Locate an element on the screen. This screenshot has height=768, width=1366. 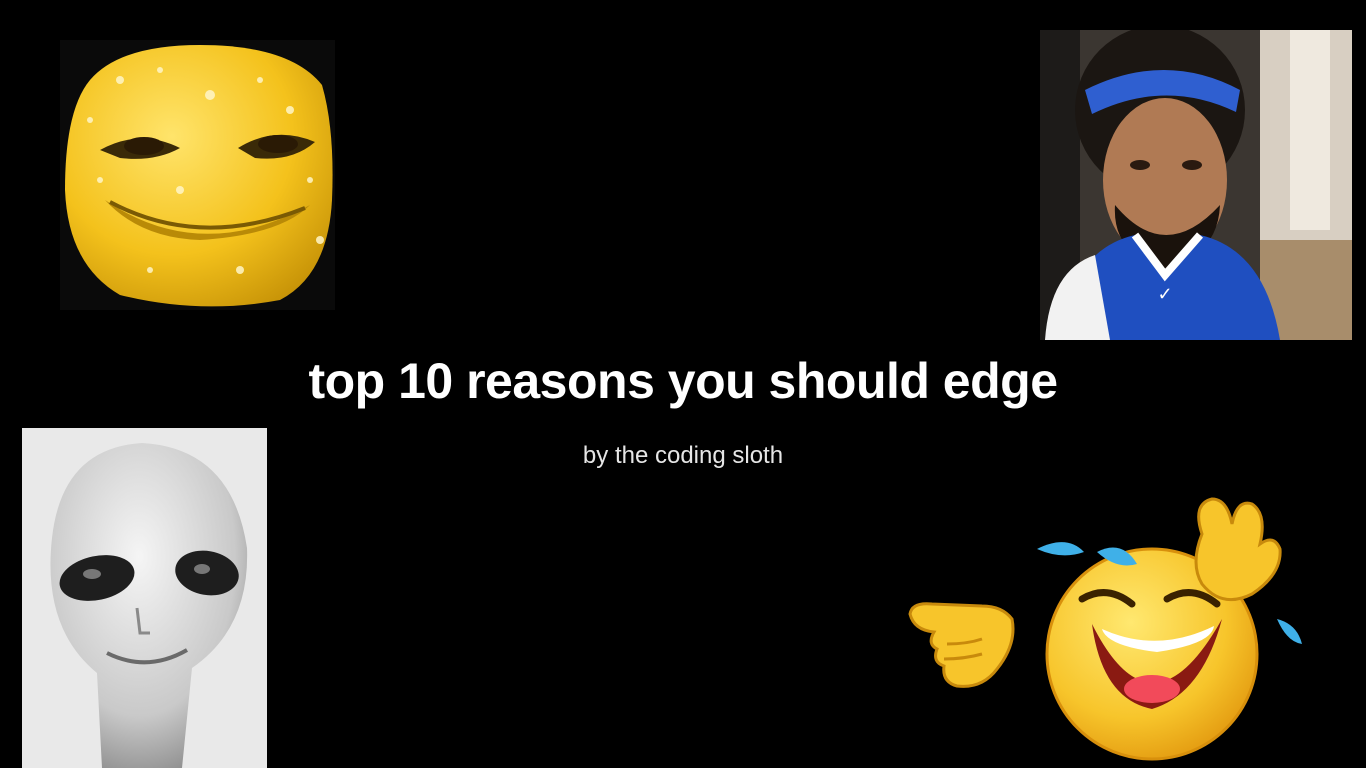
alien-photo-icon is located at coordinates (144, 598).